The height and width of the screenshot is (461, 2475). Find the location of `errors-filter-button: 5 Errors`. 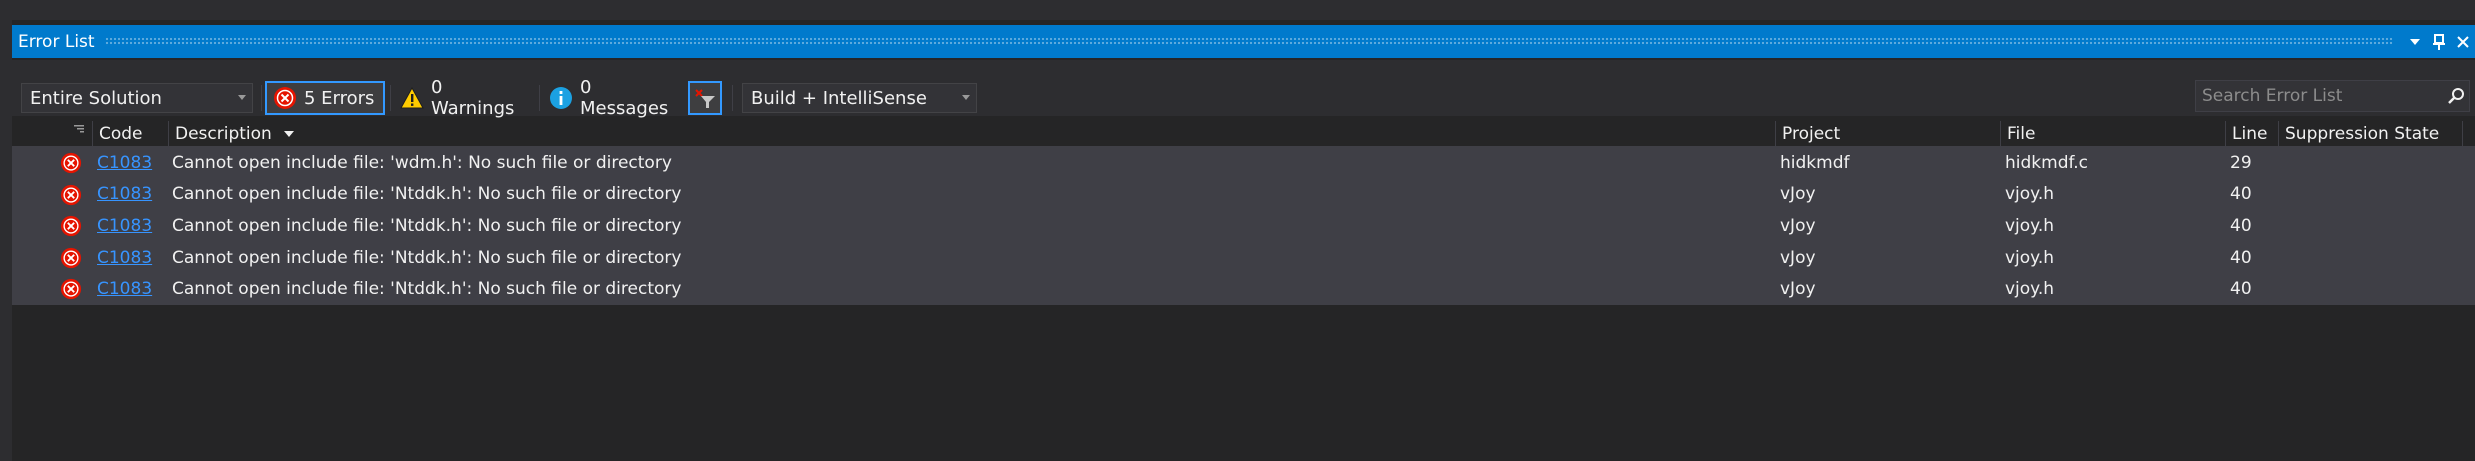

errors-filter-button: 5 Errors is located at coordinates (325, 98).